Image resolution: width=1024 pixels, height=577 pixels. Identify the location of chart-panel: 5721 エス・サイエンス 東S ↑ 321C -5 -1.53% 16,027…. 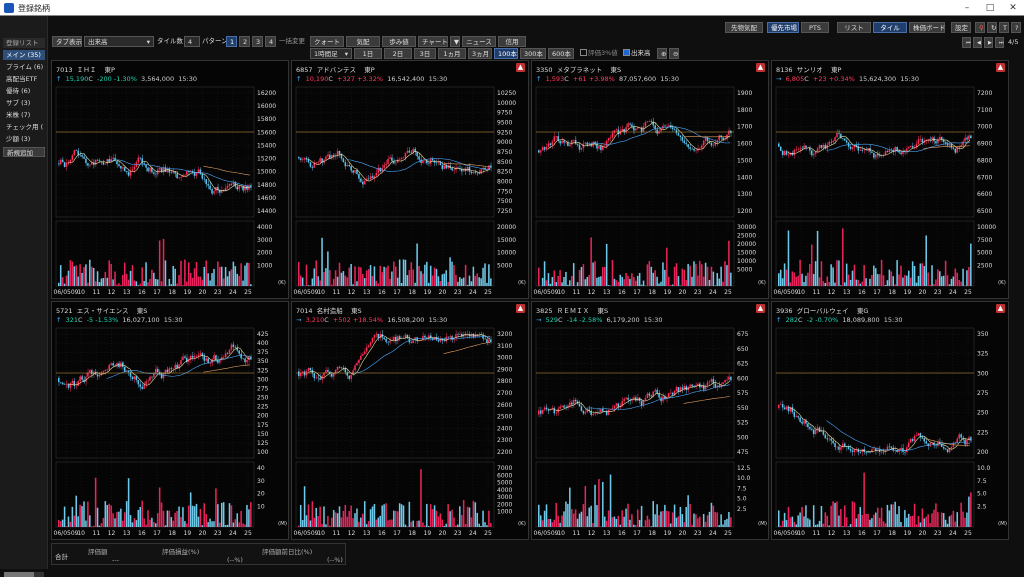
(170, 420).